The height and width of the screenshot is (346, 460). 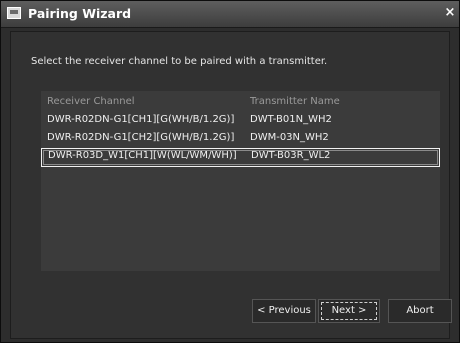 What do you see at coordinates (230, 14) in the screenshot?
I see `title-bar: Pairing Wizard ×` at bounding box center [230, 14].